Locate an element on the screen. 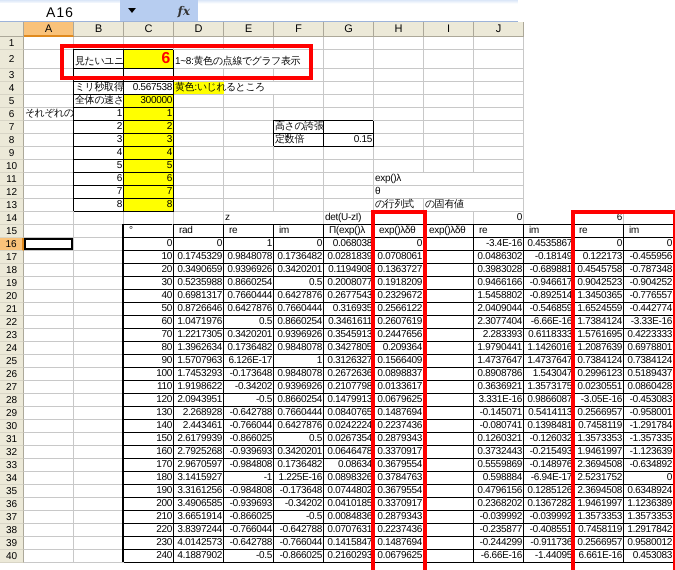 This screenshot has width=675, height=570. sheet-cell: -1.291784 is located at coordinates (649, 426).